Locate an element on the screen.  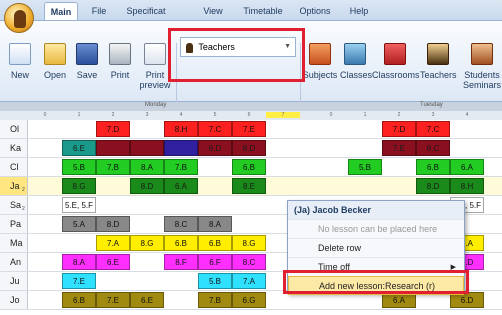
classes-button: Classes is located at coordinates (356, 61).